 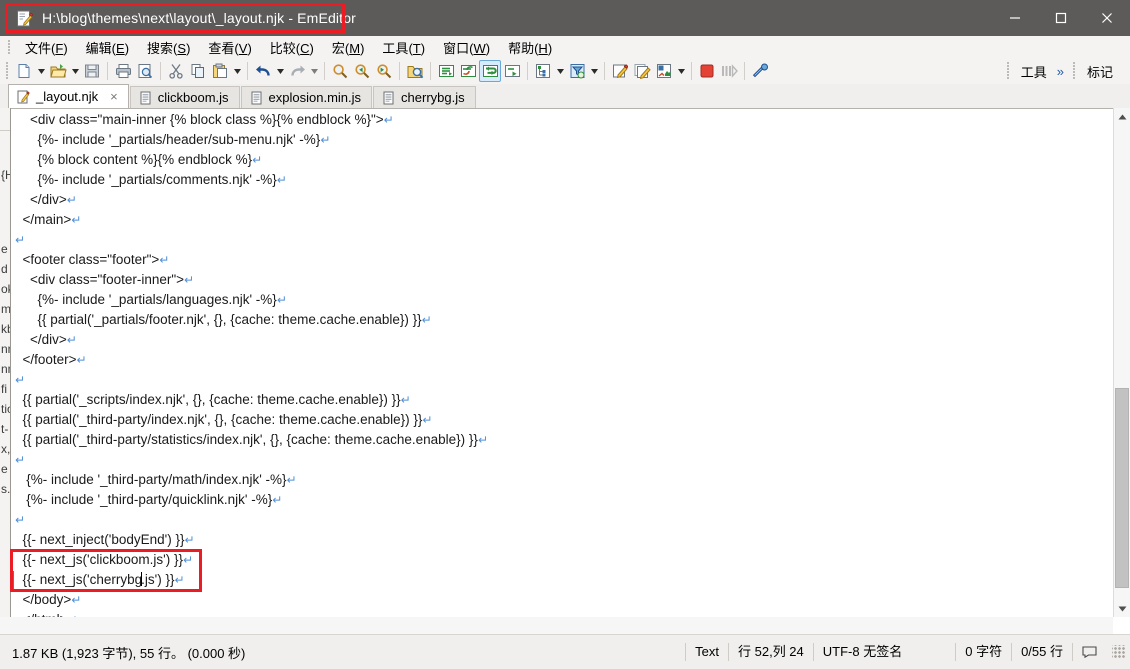 What do you see at coordinates (280, 71) in the screenshot?
I see `undo-dropdown` at bounding box center [280, 71].